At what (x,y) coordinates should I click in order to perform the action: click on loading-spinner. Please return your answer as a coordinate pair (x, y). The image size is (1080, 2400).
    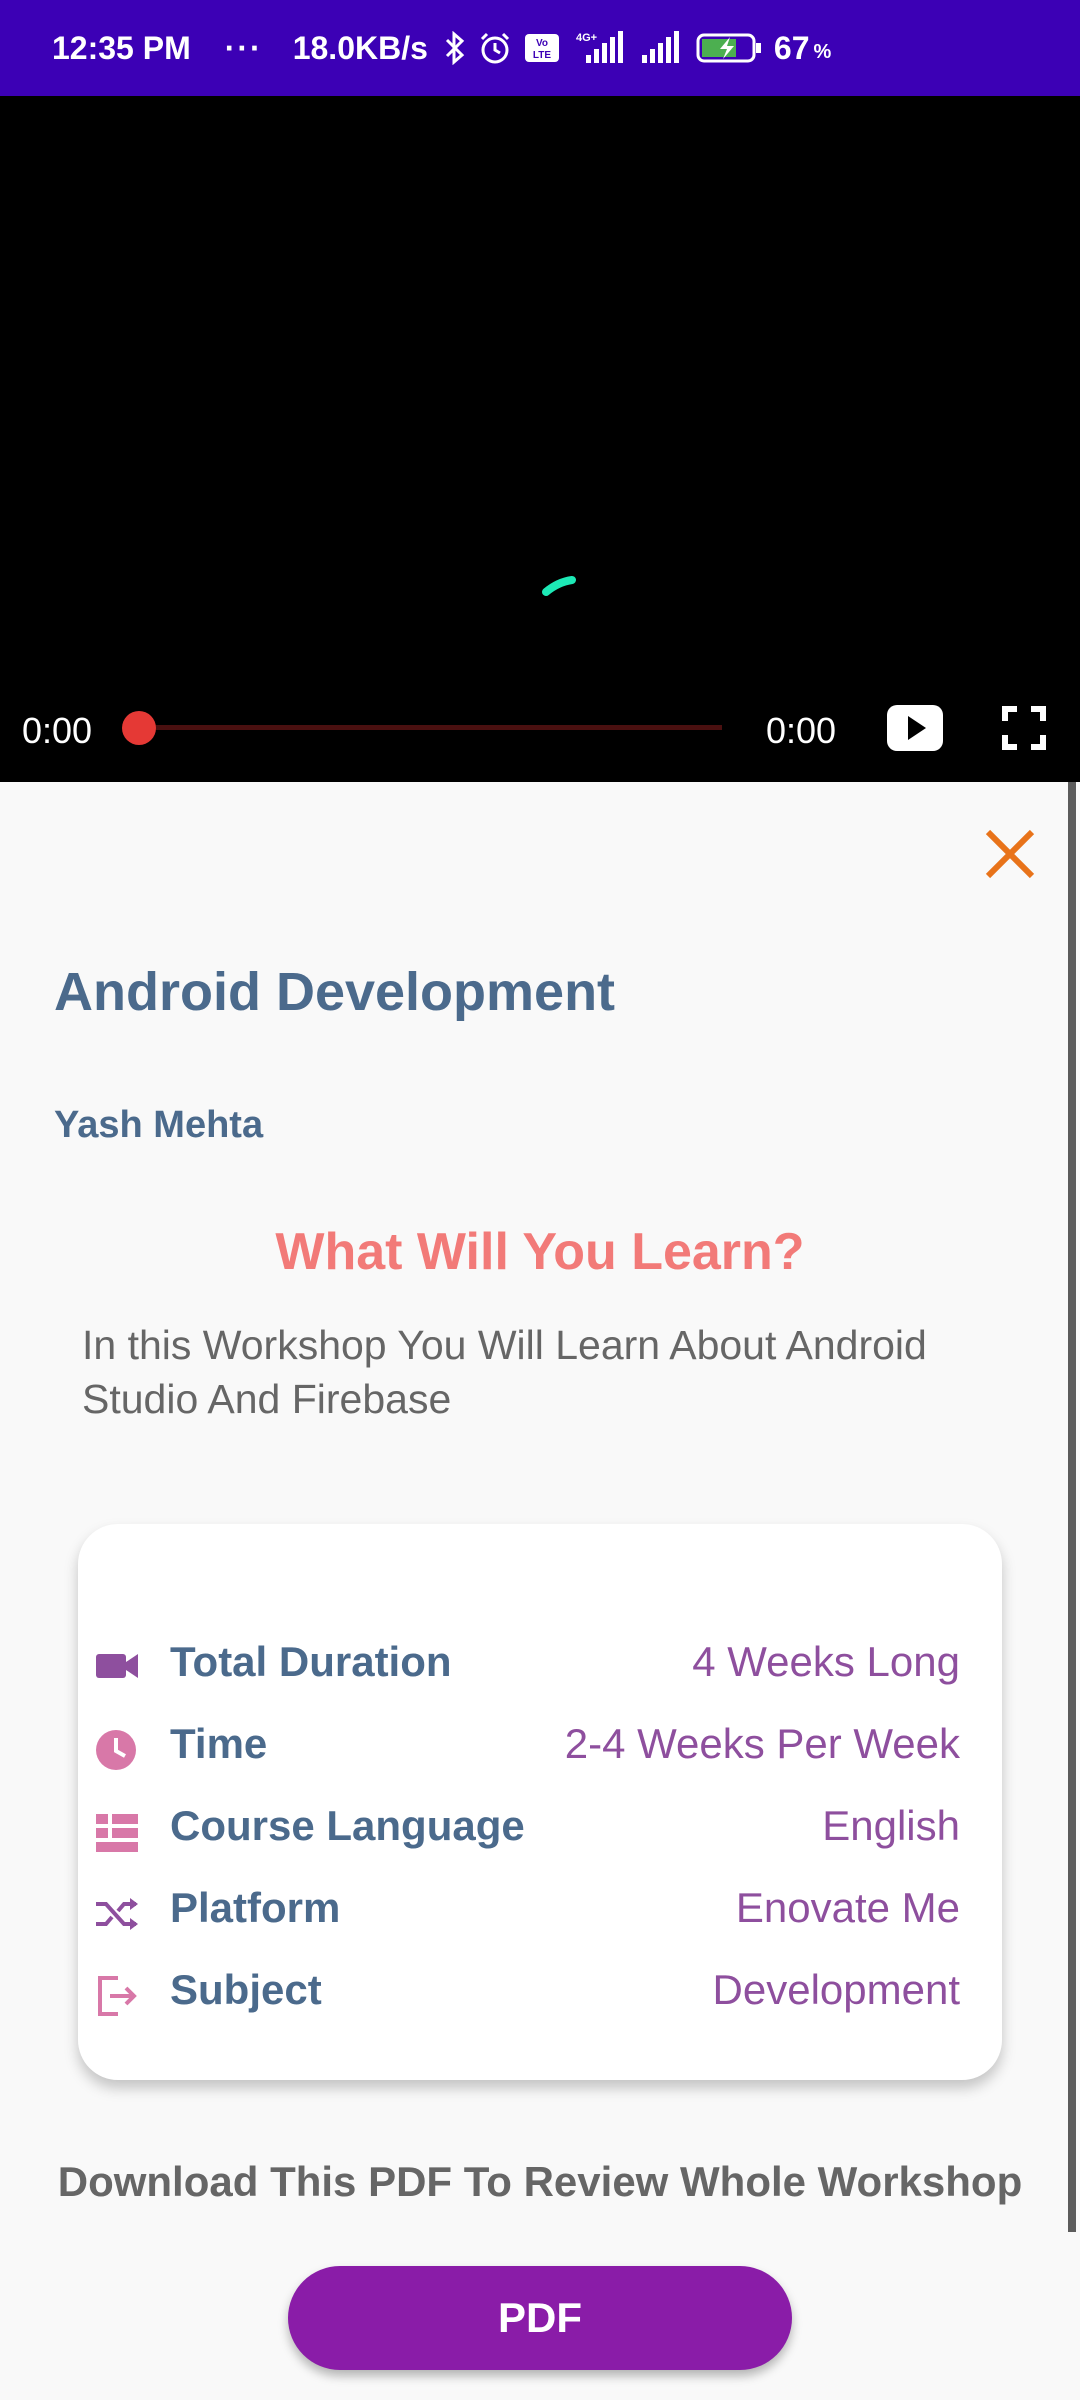
    Looking at the image, I should click on (560, 585).